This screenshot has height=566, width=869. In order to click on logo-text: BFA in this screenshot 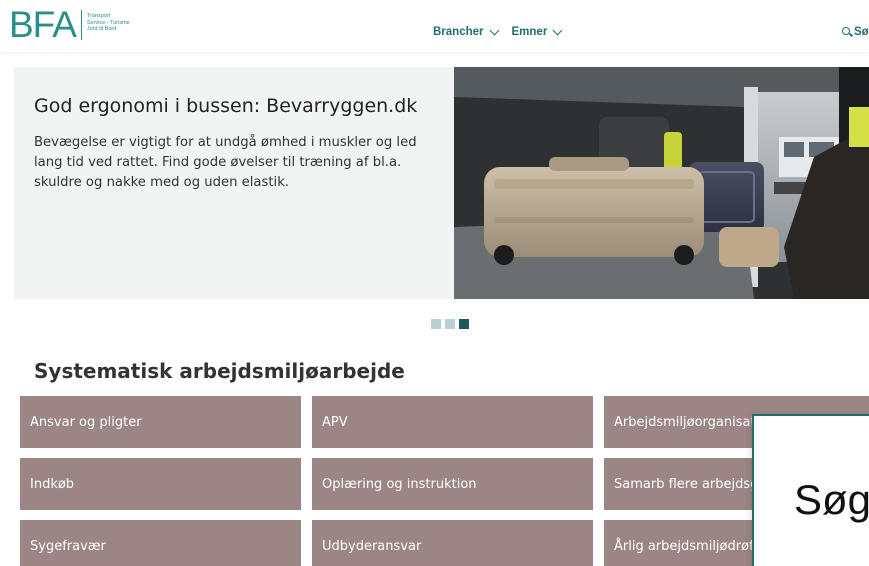, I will do `click(43, 24)`.